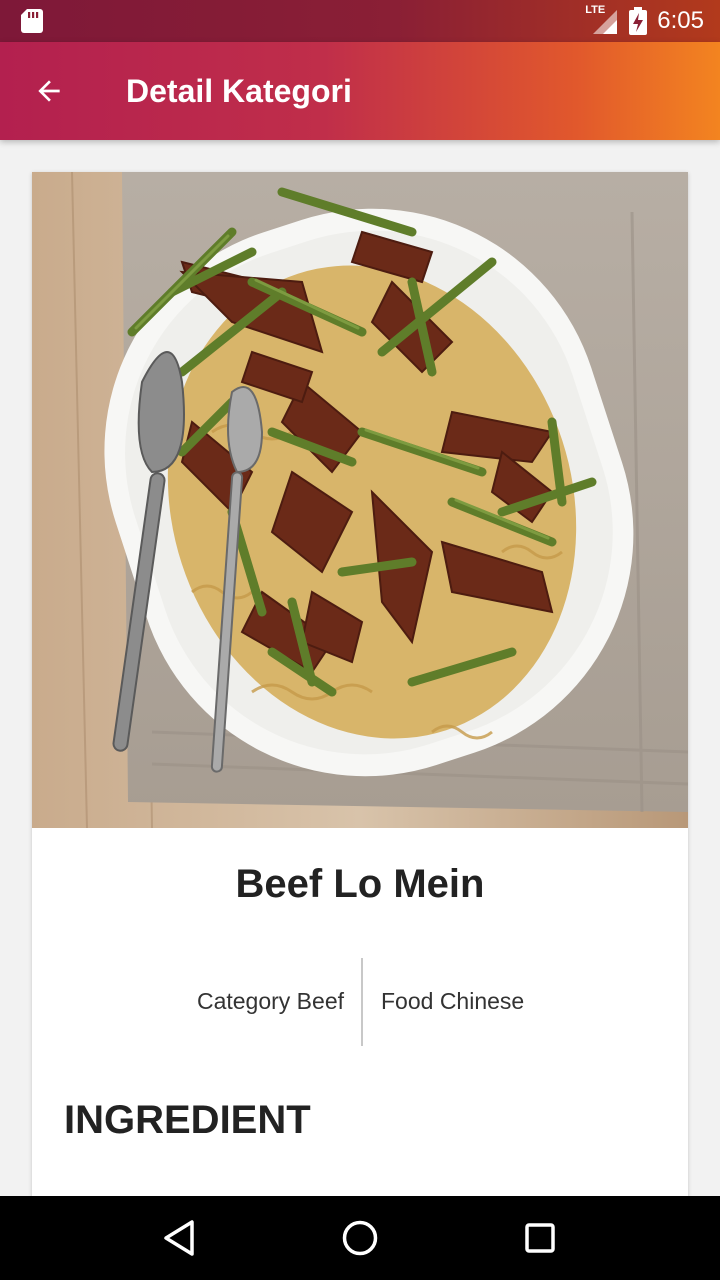 This screenshot has width=720, height=1280. Describe the element at coordinates (187, 1120) in the screenshot. I see `ingredient-heading: INGREDIENT` at that location.